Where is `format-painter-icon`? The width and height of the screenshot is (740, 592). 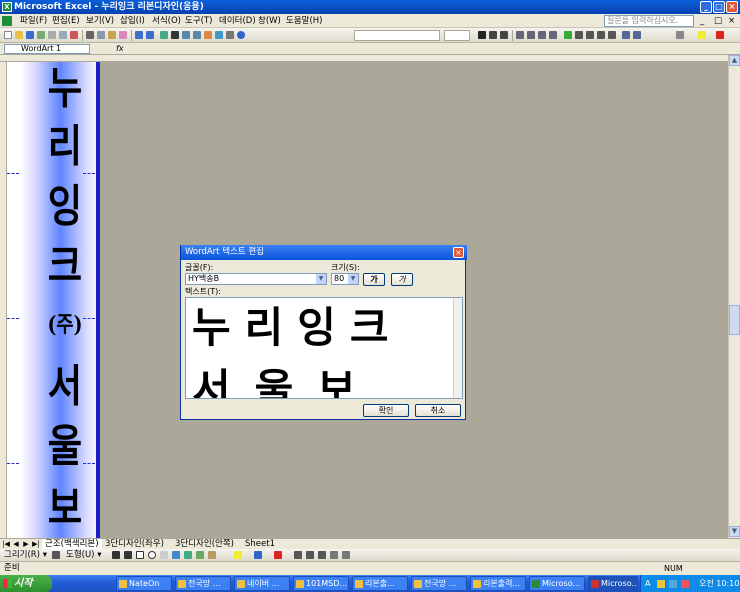 format-painter-icon is located at coordinates (123, 35).